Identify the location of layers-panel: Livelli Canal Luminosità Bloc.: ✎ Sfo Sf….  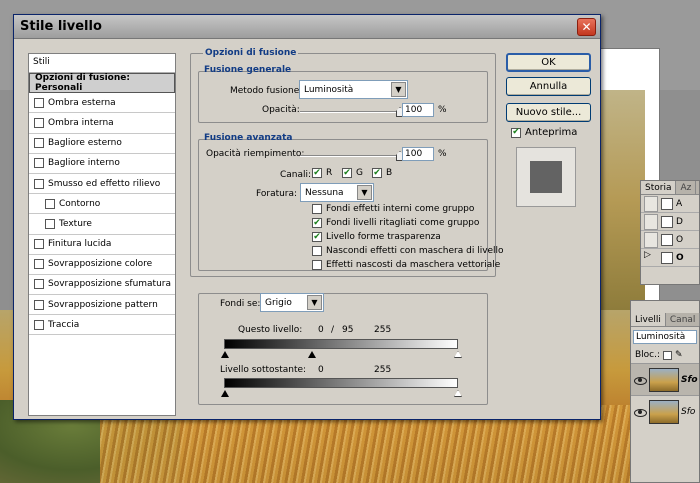
(665, 391).